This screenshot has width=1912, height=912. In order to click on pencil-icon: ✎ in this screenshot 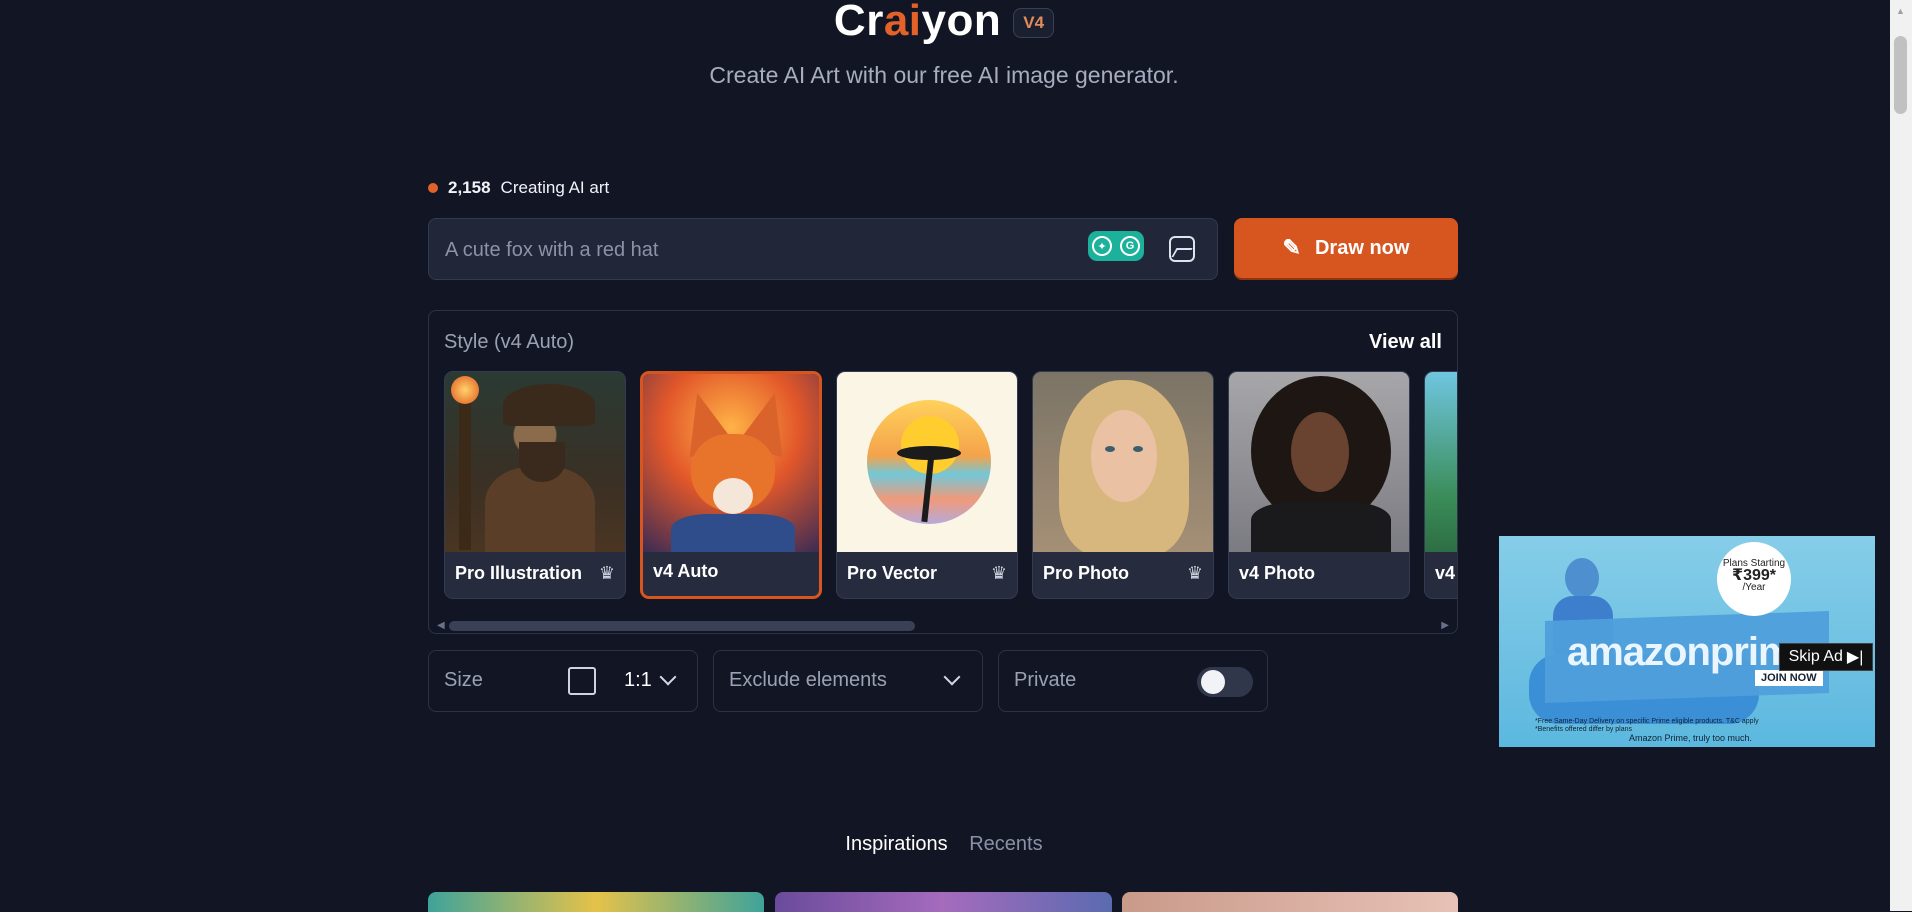, I will do `click(1291, 247)`.